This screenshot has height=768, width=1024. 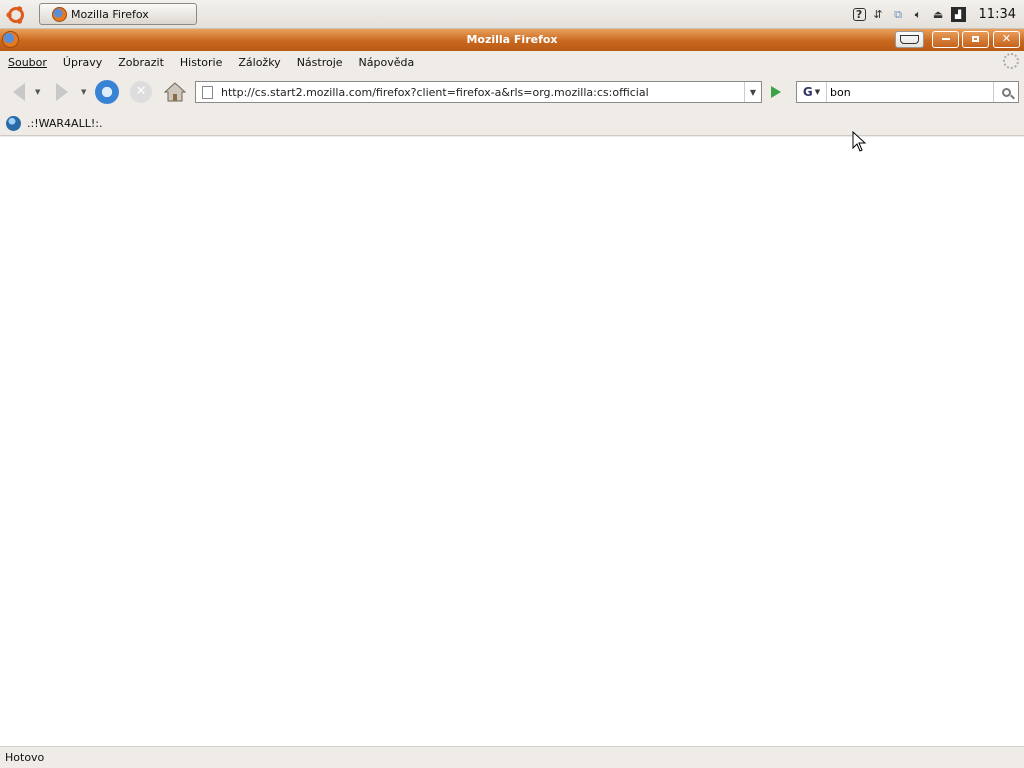 What do you see at coordinates (25, 757) in the screenshot?
I see `status-text: Hotovo` at bounding box center [25, 757].